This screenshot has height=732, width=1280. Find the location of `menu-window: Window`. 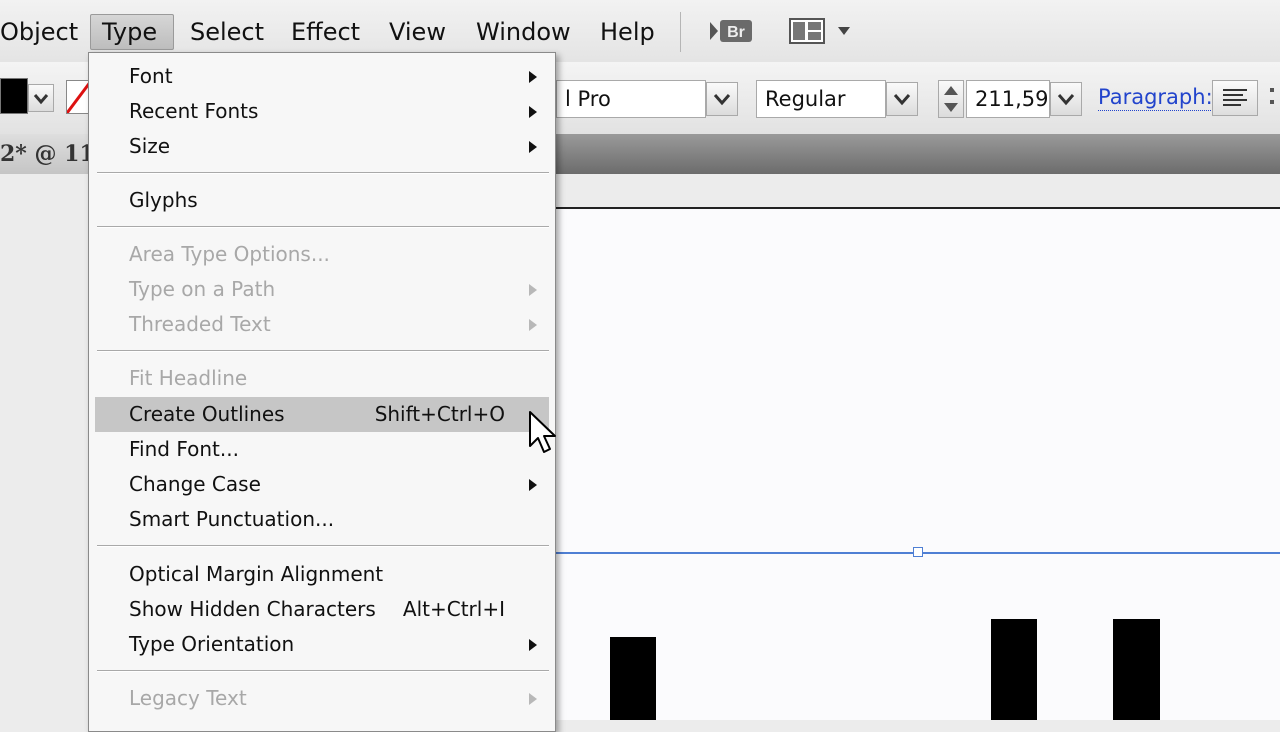

menu-window: Window is located at coordinates (523, 32).